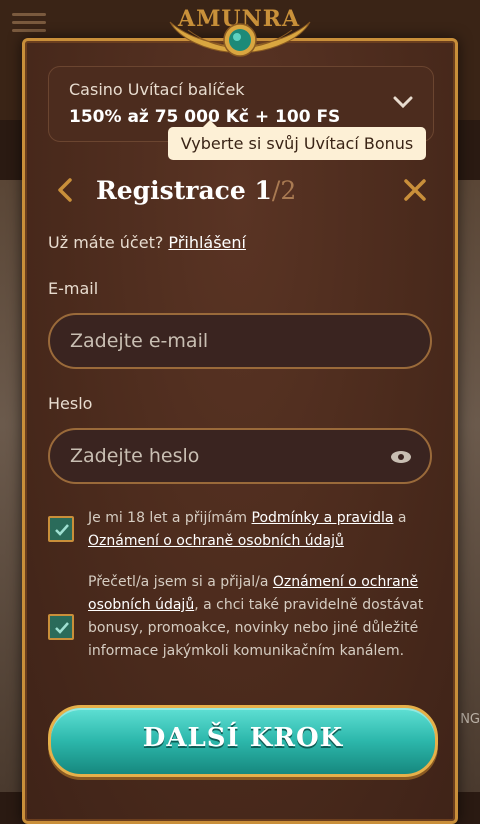 The image size is (480, 824). What do you see at coordinates (240, 39) in the screenshot?
I see `winged-scarab-emblem` at bounding box center [240, 39].